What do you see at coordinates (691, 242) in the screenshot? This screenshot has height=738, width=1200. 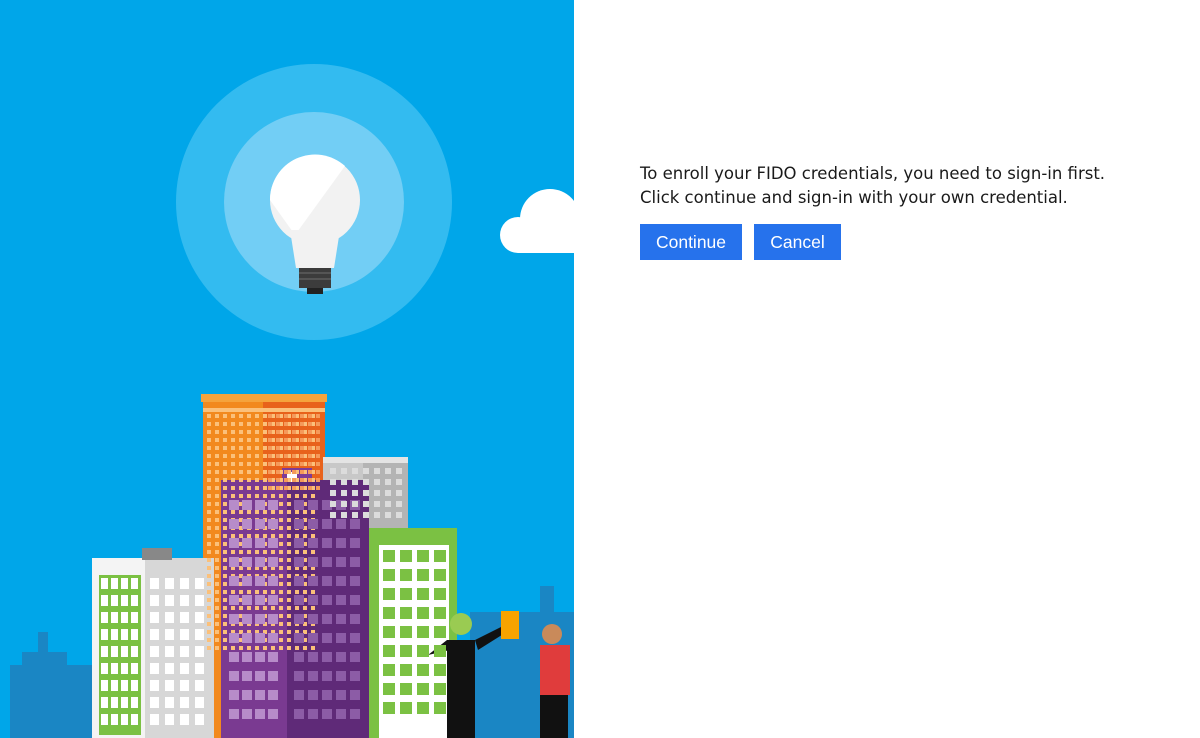 I see `continue-button: Continue` at bounding box center [691, 242].